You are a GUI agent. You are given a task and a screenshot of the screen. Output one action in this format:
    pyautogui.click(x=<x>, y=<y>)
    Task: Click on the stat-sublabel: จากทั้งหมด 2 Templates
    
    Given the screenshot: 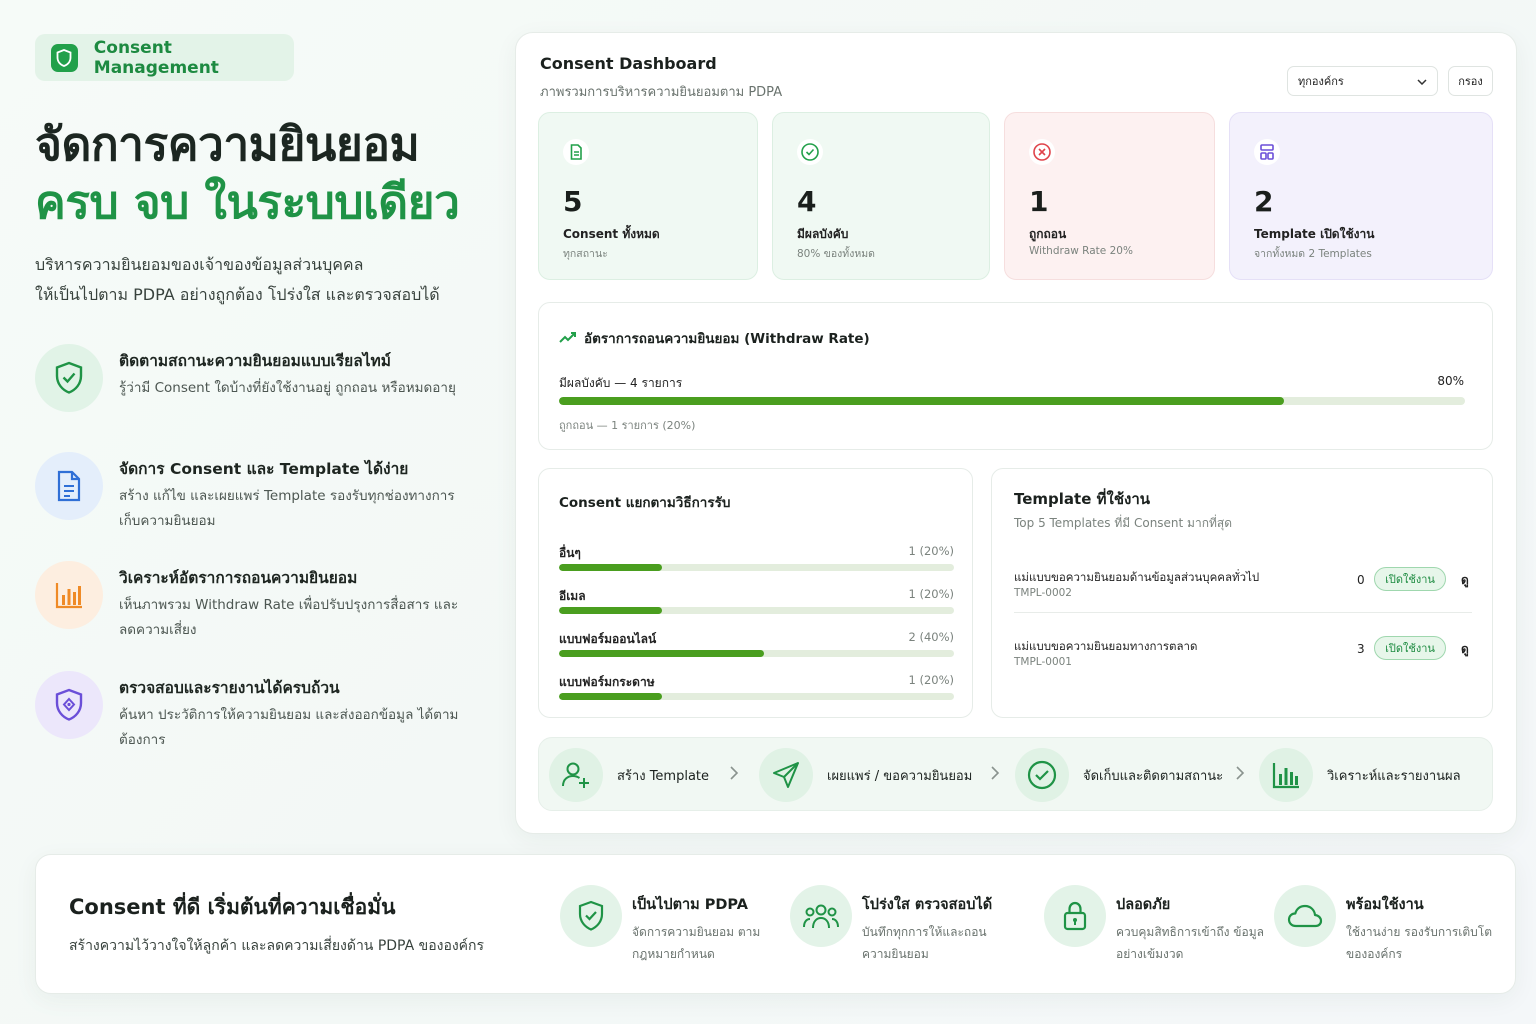 What is the action you would take?
    pyautogui.click(x=1313, y=254)
    